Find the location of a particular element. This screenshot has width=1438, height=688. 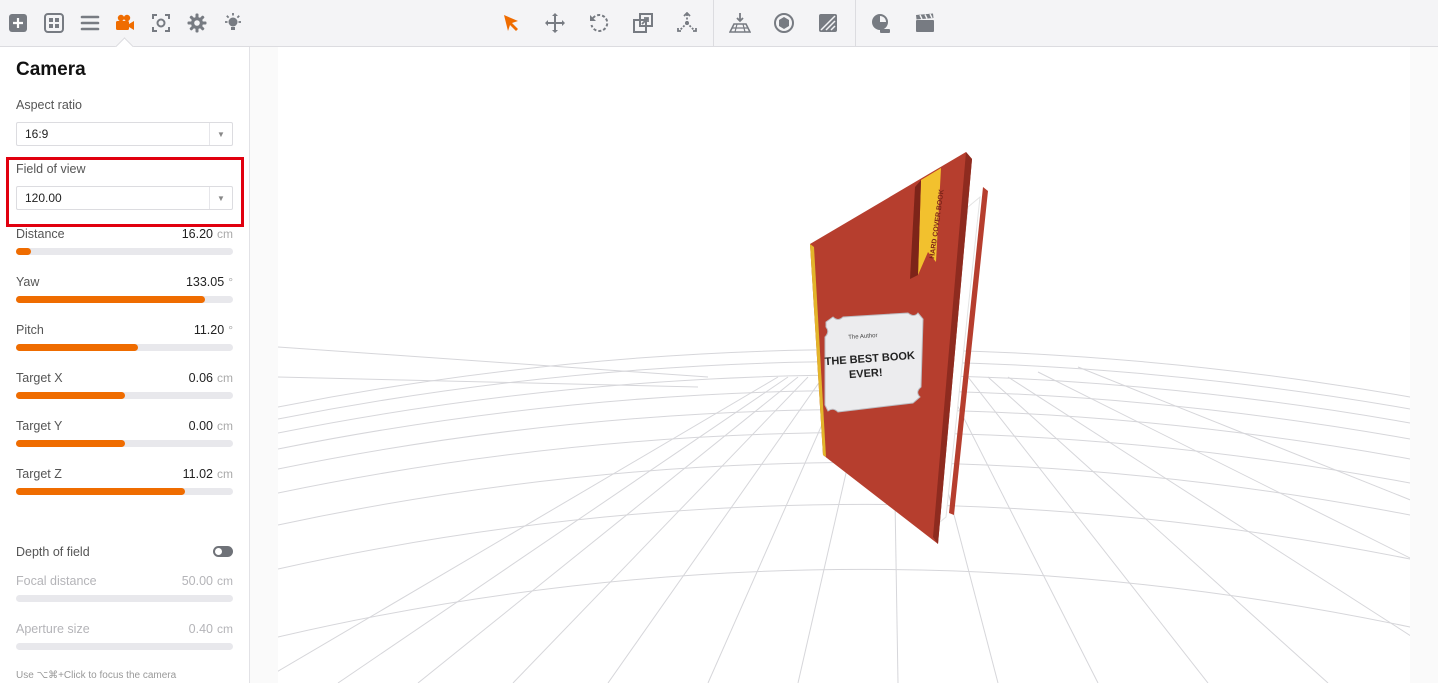

pitch-label: Pitch is located at coordinates (30, 330).